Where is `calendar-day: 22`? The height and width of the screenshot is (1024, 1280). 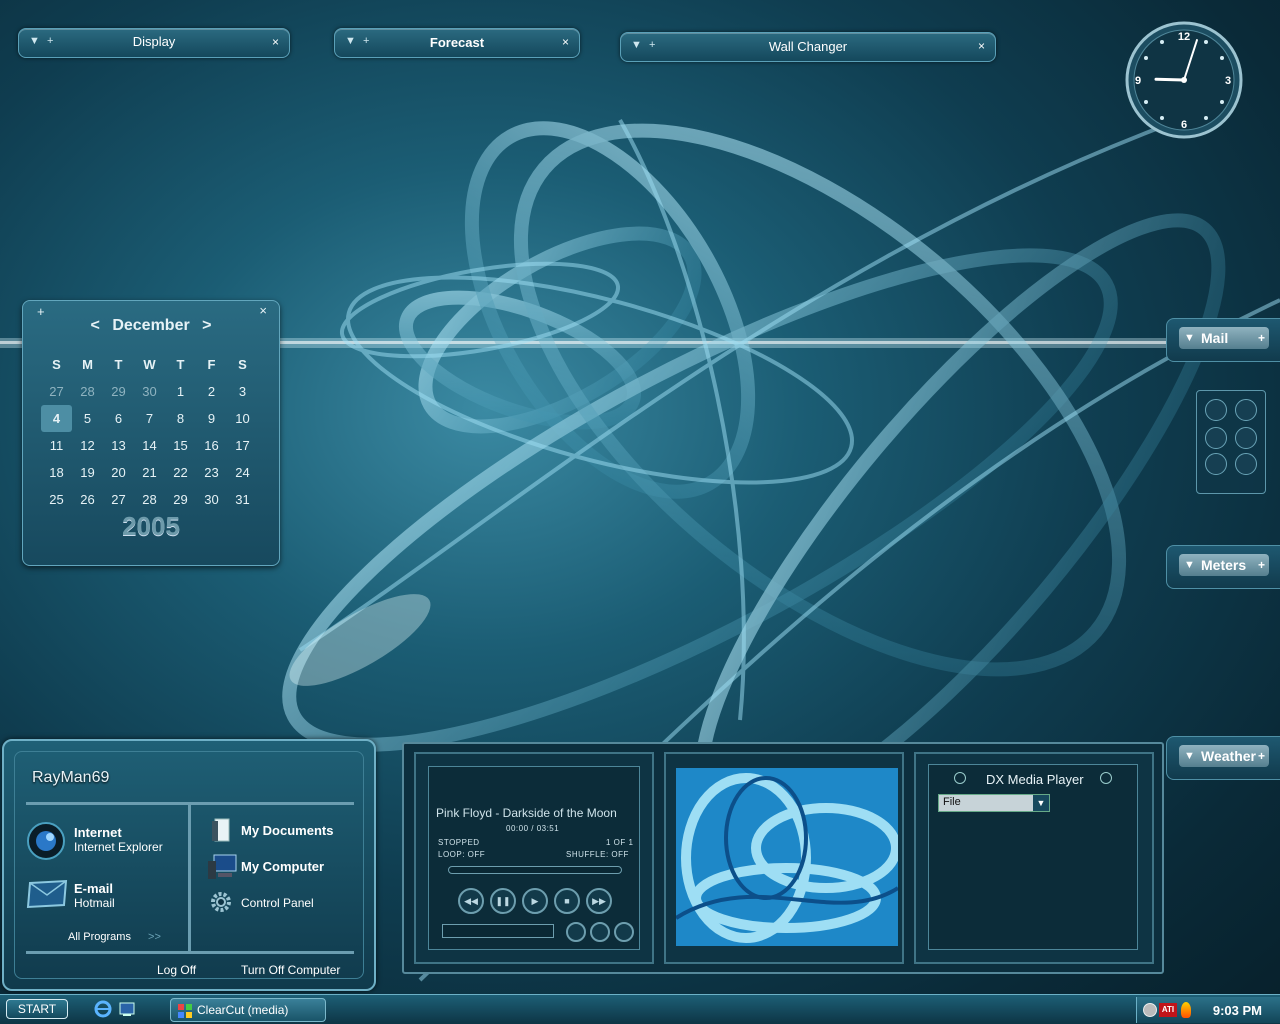
calendar-day: 22 is located at coordinates (180, 472).